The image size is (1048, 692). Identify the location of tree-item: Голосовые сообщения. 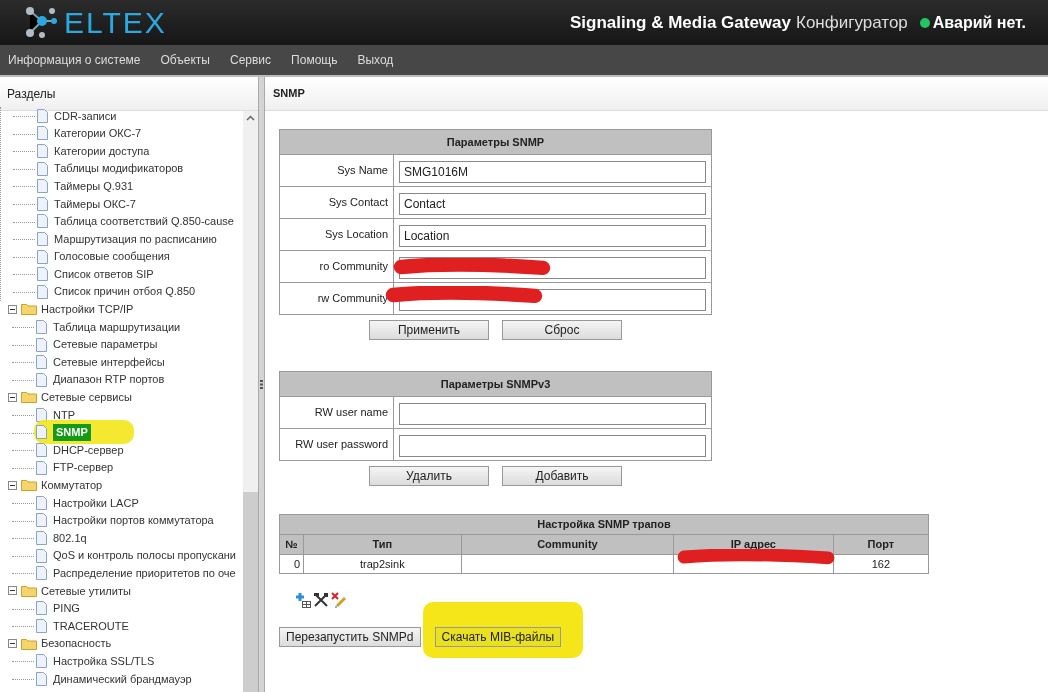
(112, 256).